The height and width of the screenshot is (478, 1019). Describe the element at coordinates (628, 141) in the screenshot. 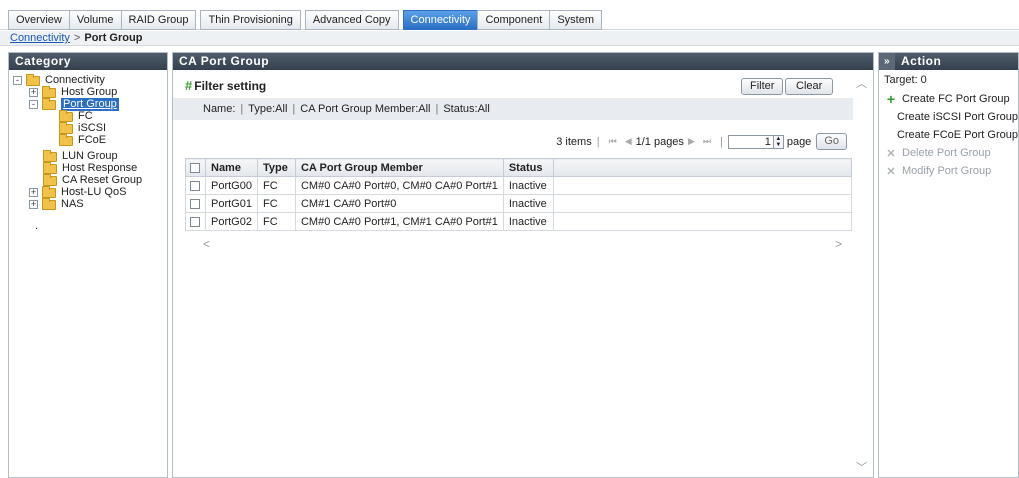

I see `prev-page-icon: ◀` at that location.